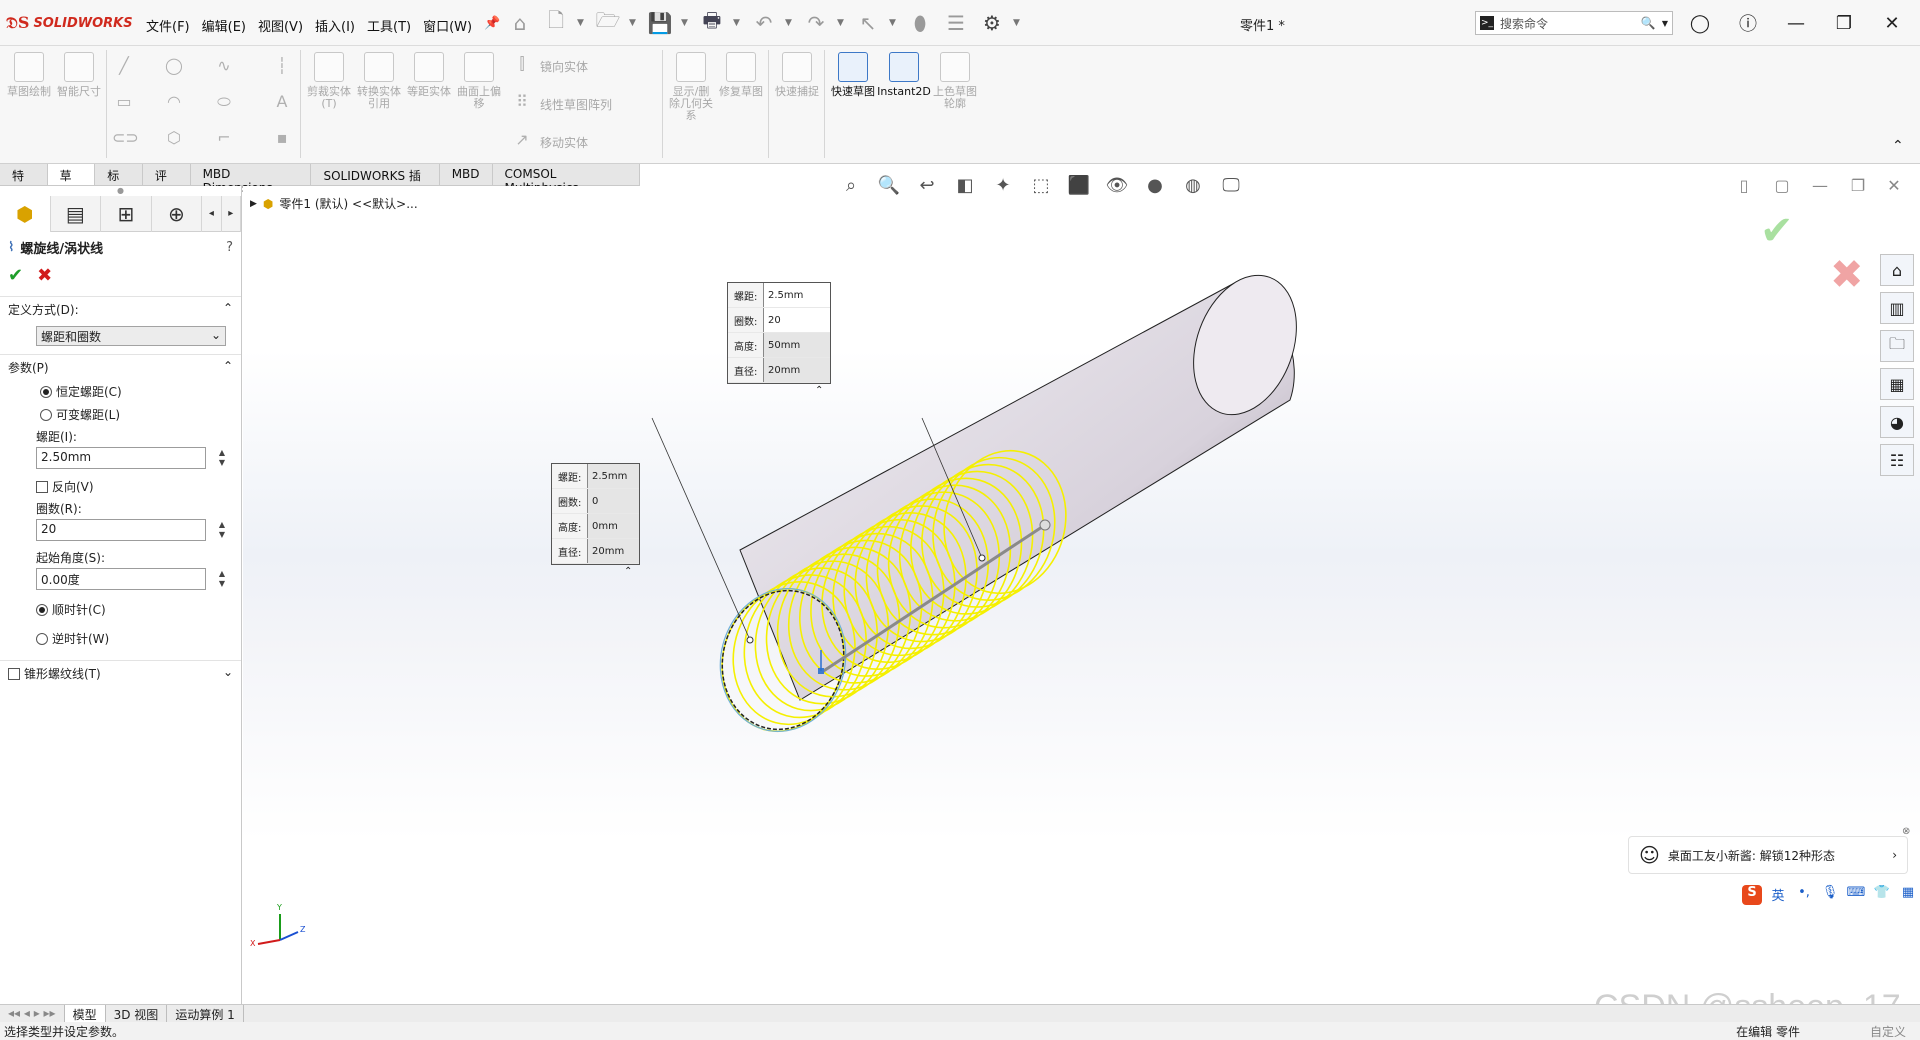  What do you see at coordinates (166, 182) in the screenshot?
I see `tab-evaluate: 评估` at bounding box center [166, 182].